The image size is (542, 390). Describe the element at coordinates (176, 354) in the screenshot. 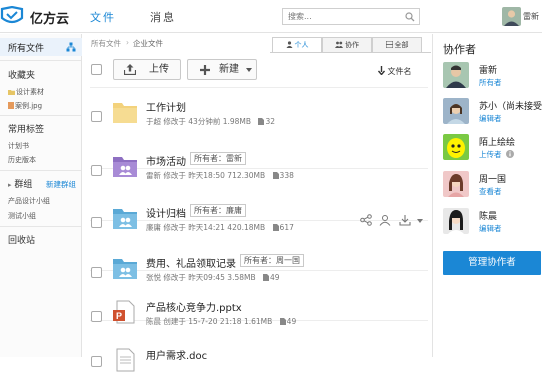

I see `file-name: 用户需求.doc` at that location.